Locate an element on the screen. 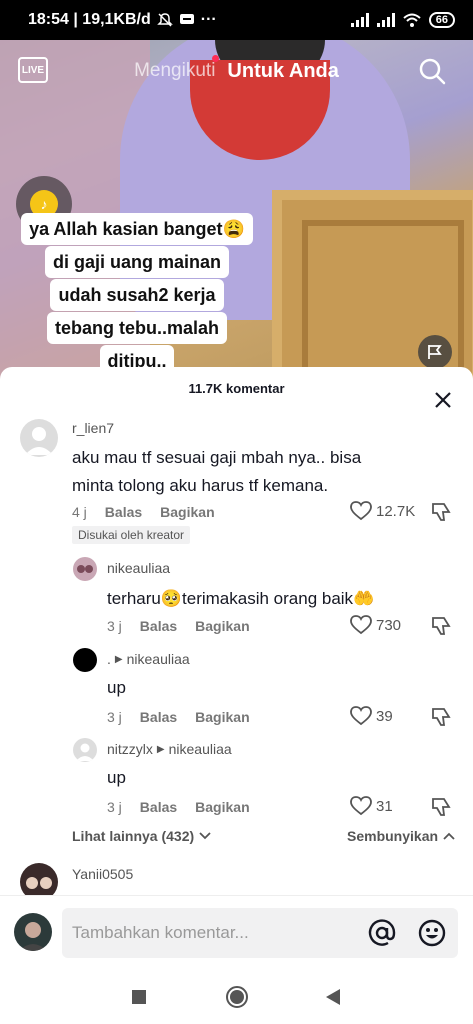 The width and height of the screenshot is (473, 1024). system-nav-bar is located at coordinates (236, 997).